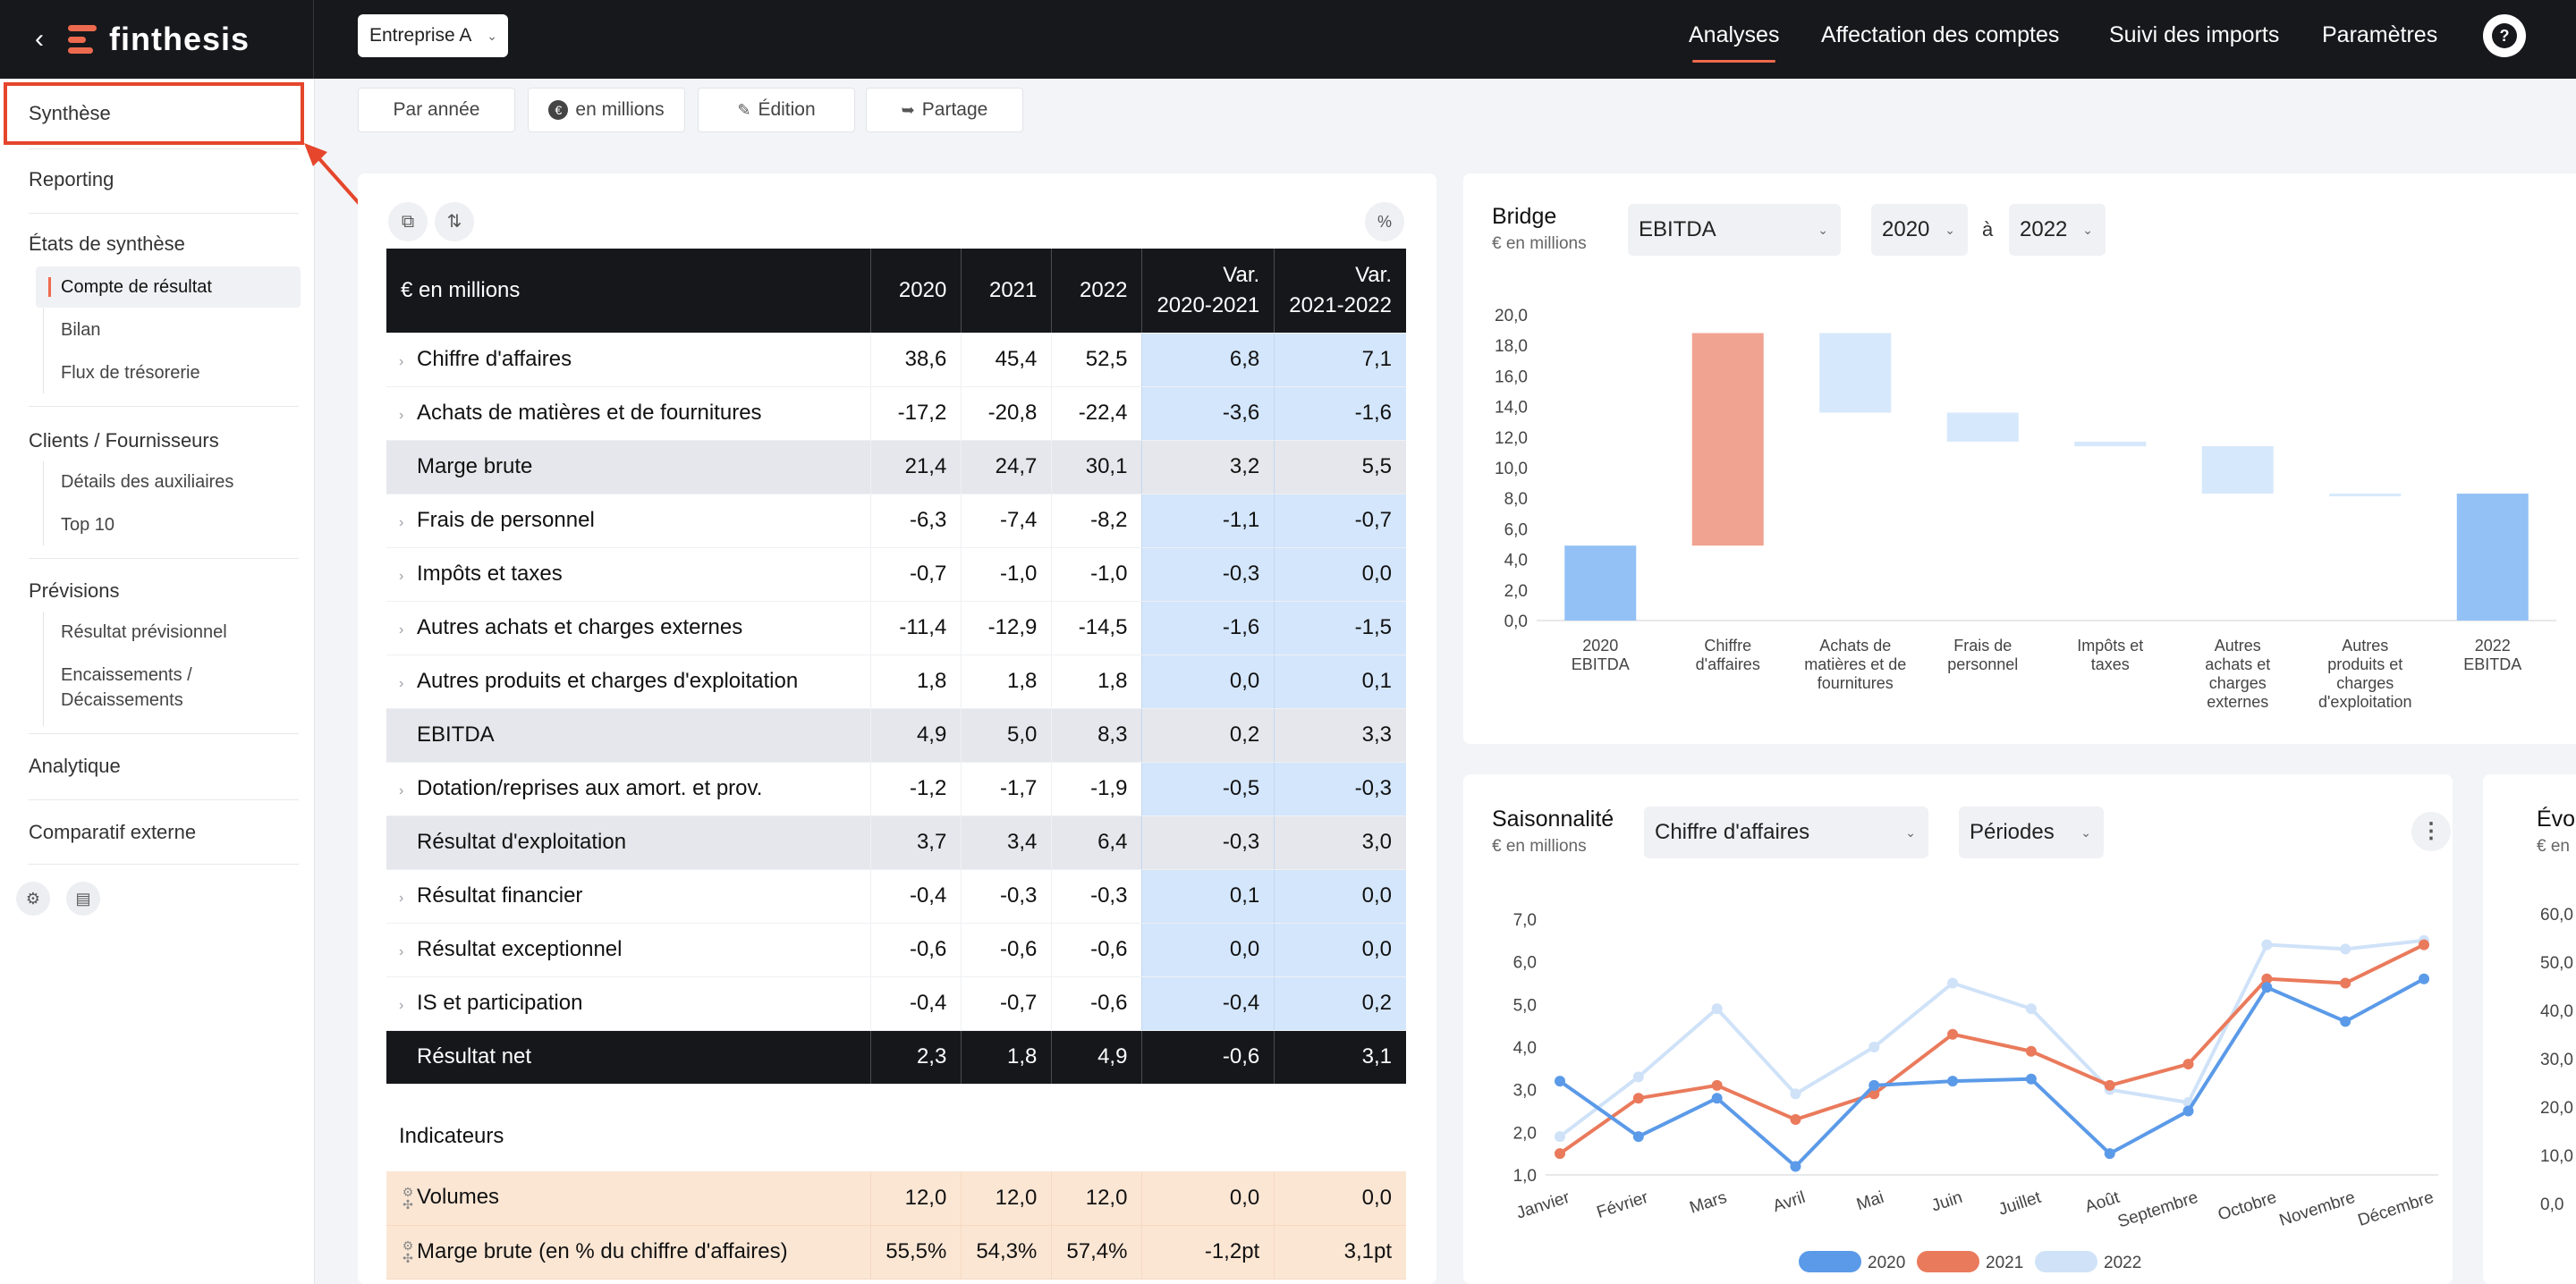 The image size is (2576, 1284). Describe the element at coordinates (71, 179) in the screenshot. I see `sidebar-item-reporting: Reporting` at that location.